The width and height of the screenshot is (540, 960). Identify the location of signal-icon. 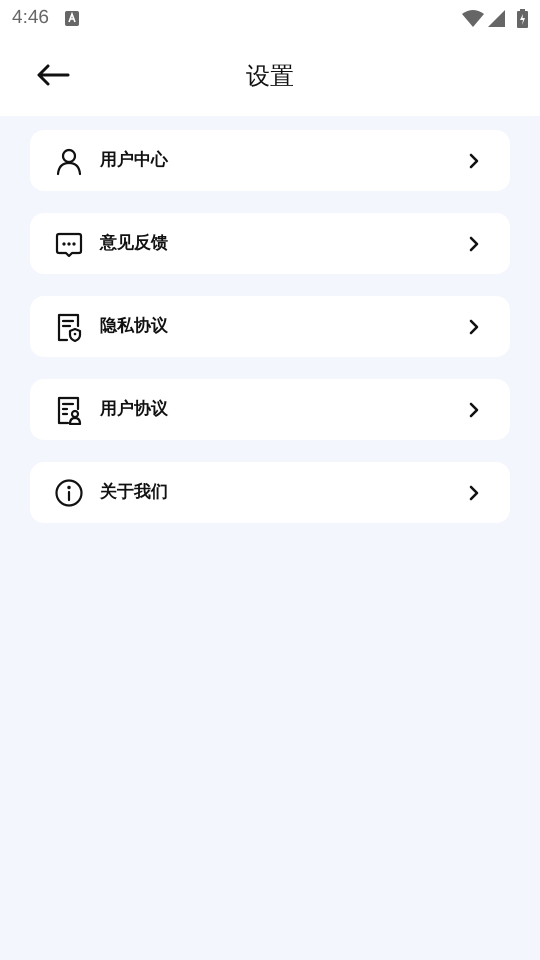
(496, 18).